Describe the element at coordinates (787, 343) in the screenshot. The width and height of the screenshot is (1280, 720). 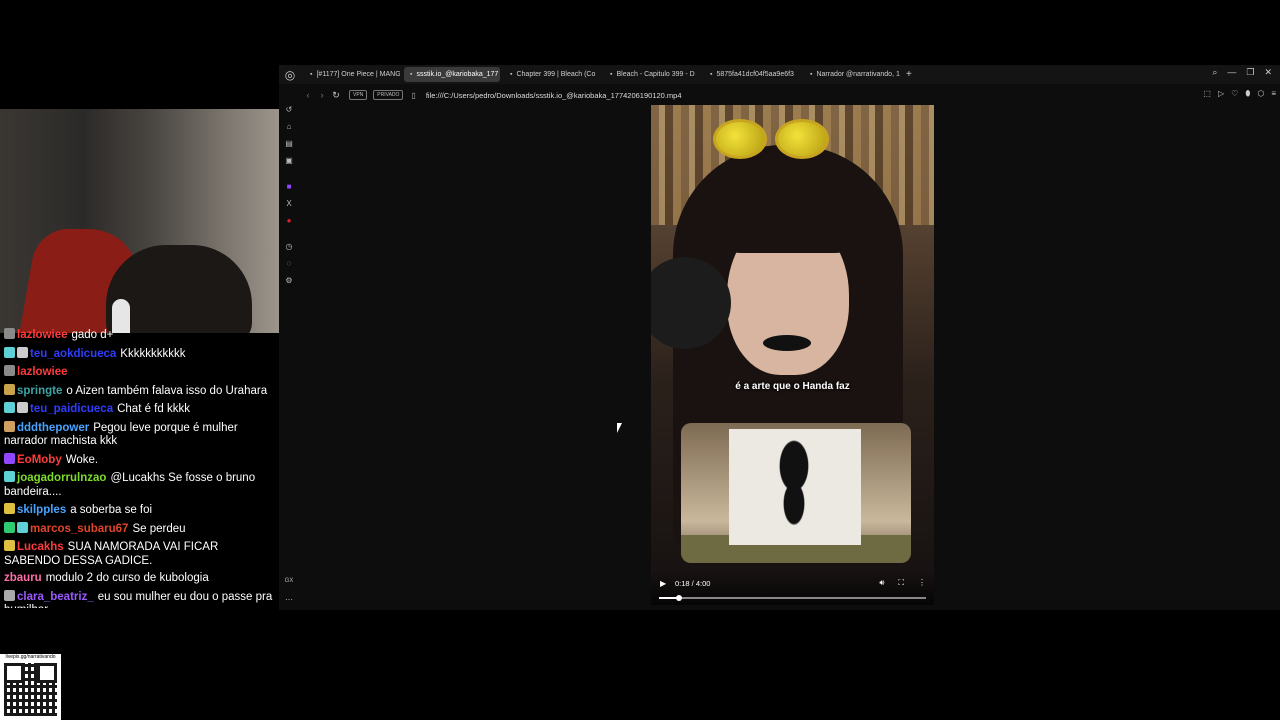
I see `presenter-lips` at that location.